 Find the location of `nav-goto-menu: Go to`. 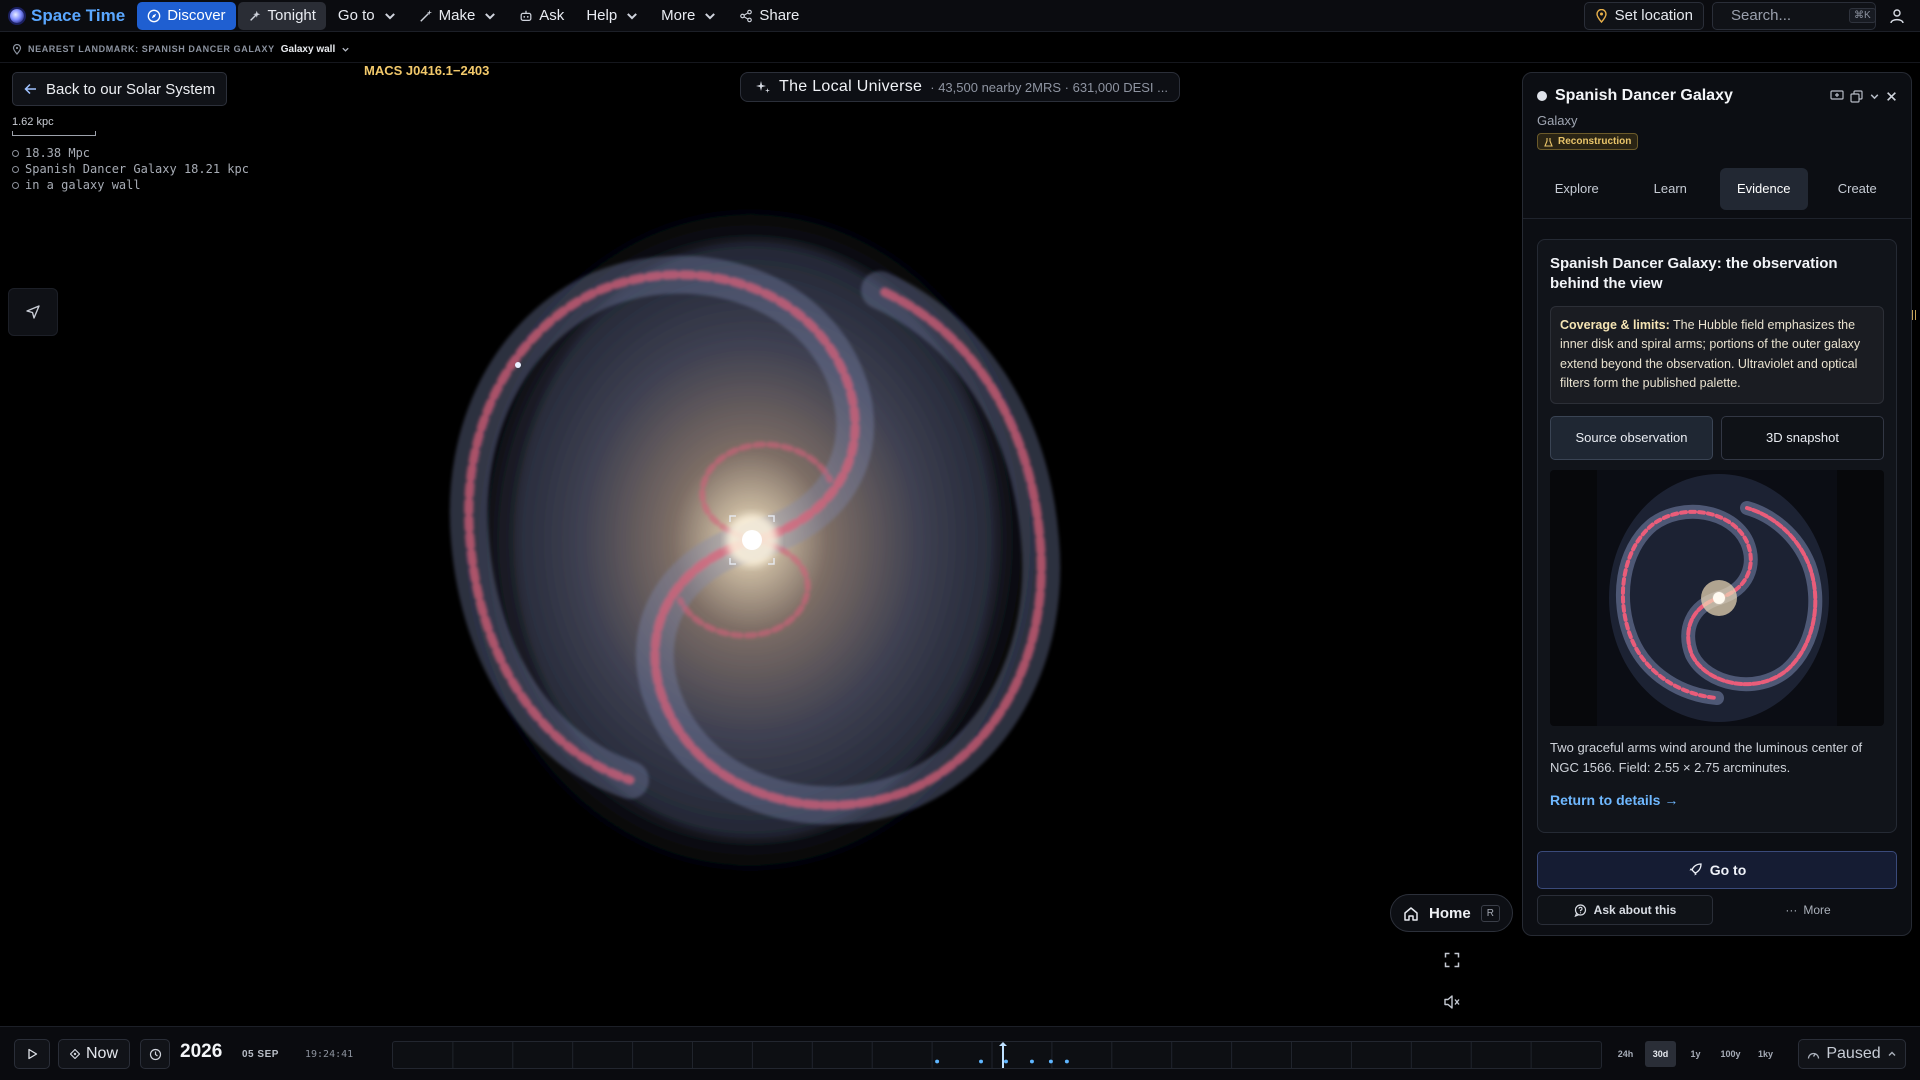

nav-goto-menu: Go to is located at coordinates (367, 16).